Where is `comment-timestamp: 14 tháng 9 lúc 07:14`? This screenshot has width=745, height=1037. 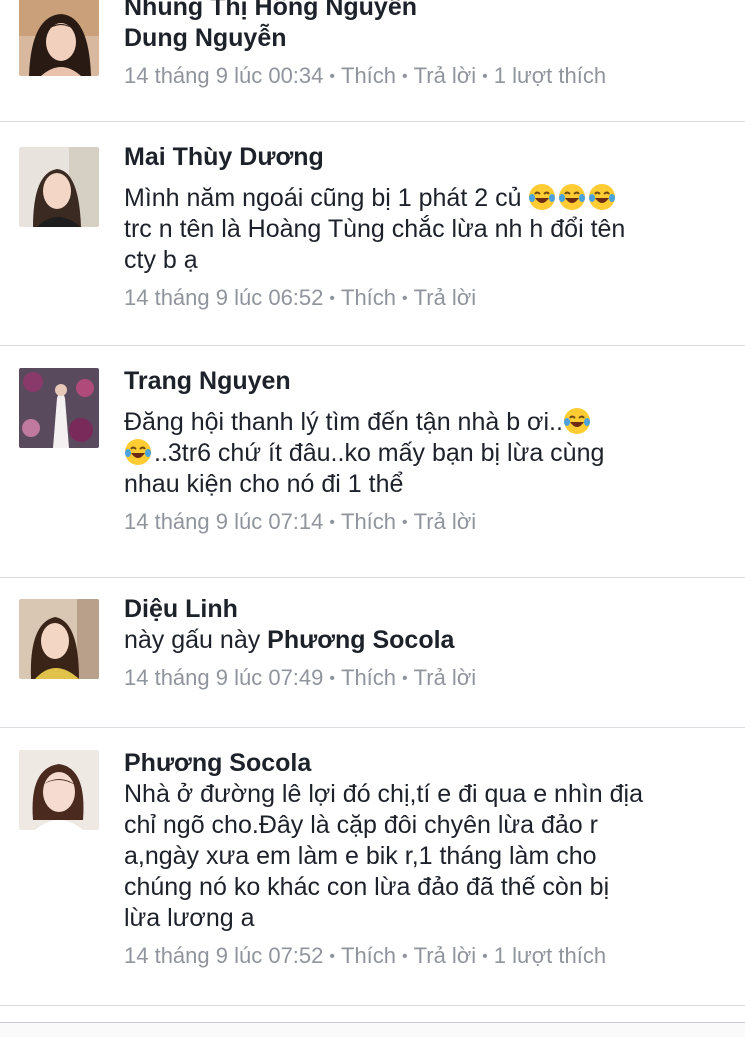
comment-timestamp: 14 tháng 9 lúc 07:14 is located at coordinates (223, 521).